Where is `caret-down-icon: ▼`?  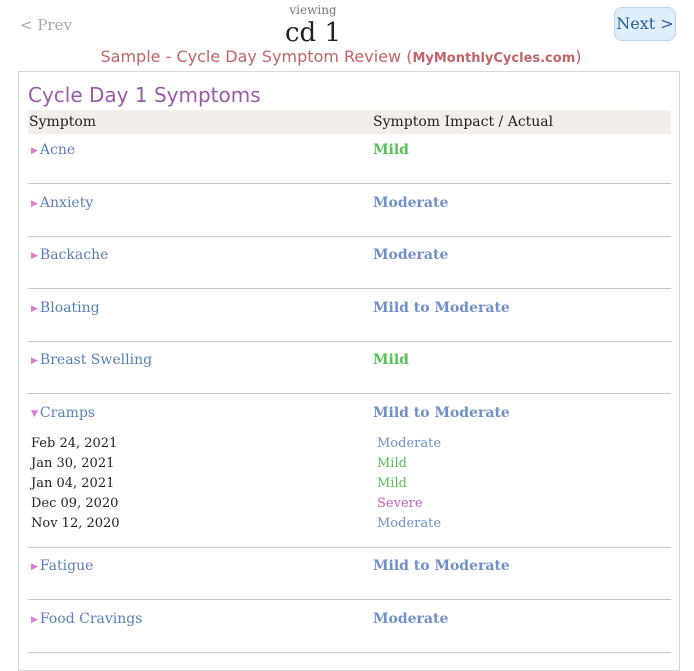
caret-down-icon: ▼ is located at coordinates (34, 413).